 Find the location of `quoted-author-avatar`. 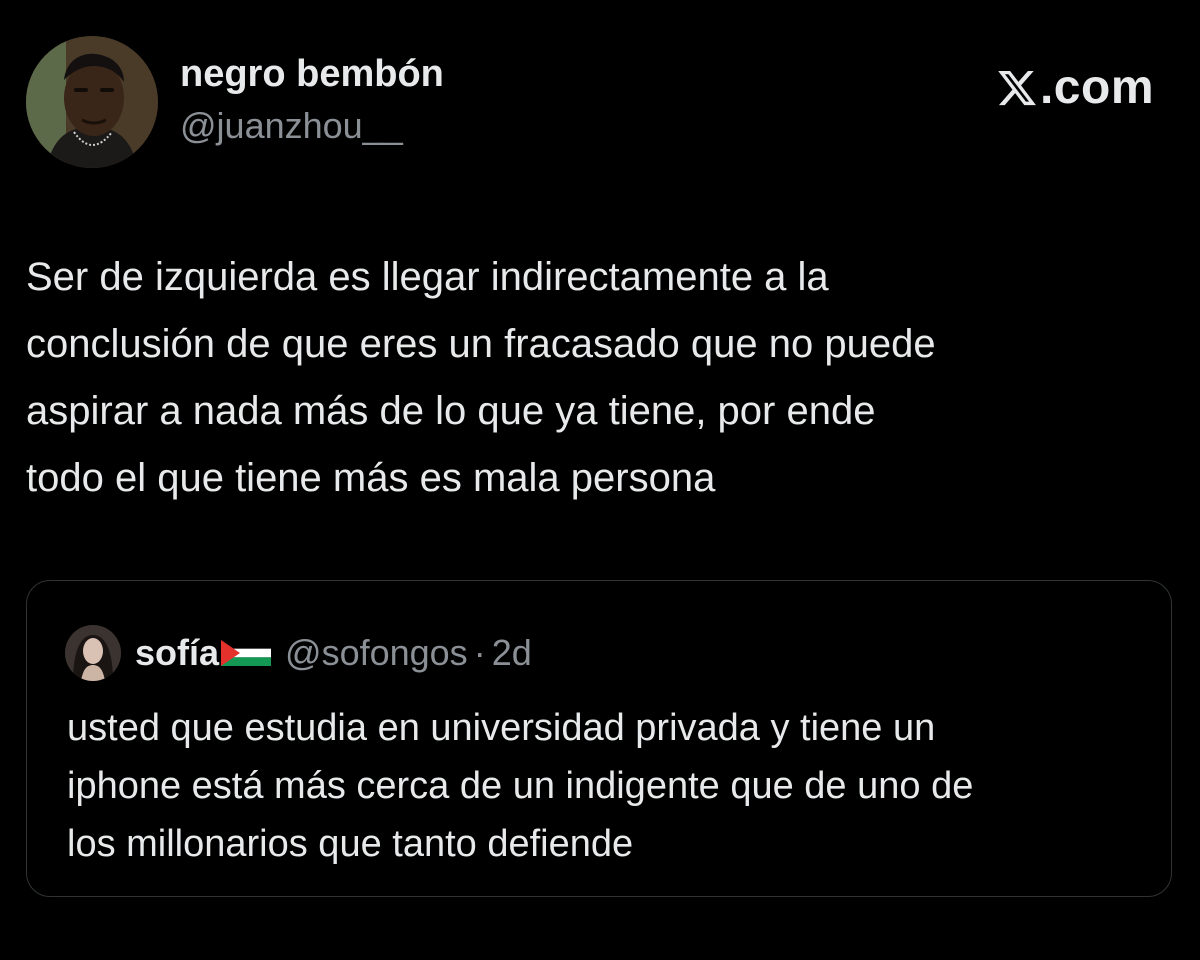

quoted-author-avatar is located at coordinates (93, 653).